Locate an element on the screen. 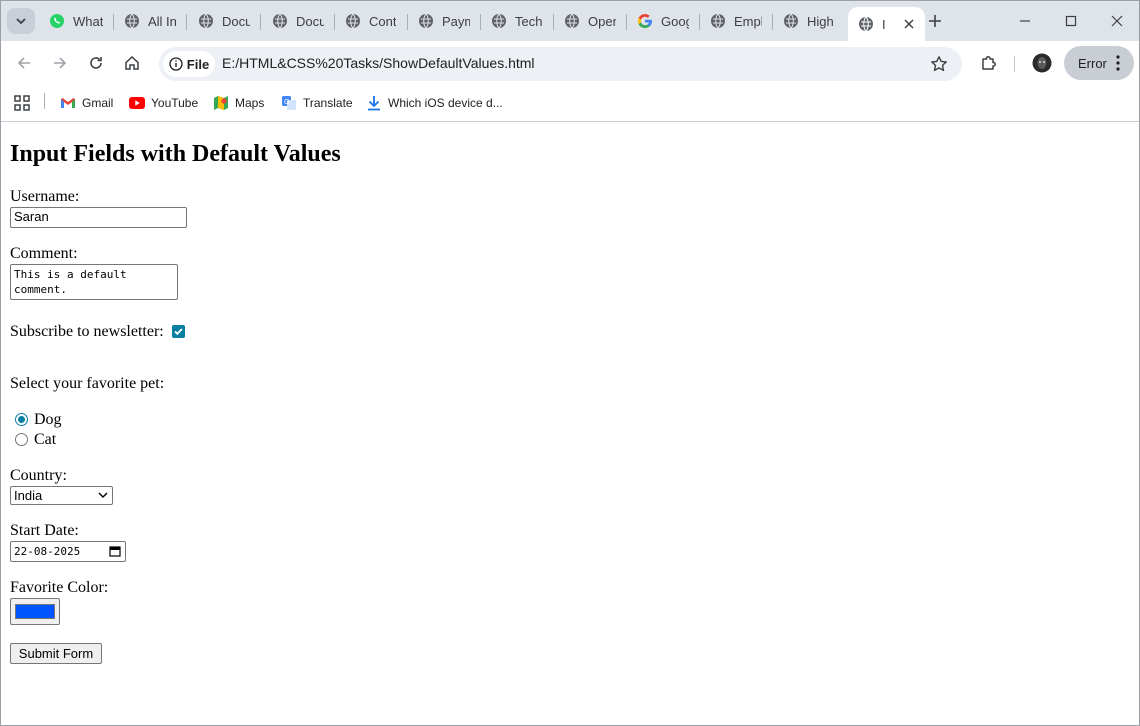 This screenshot has width=1140, height=726. favorite-color-picker is located at coordinates (35, 611).